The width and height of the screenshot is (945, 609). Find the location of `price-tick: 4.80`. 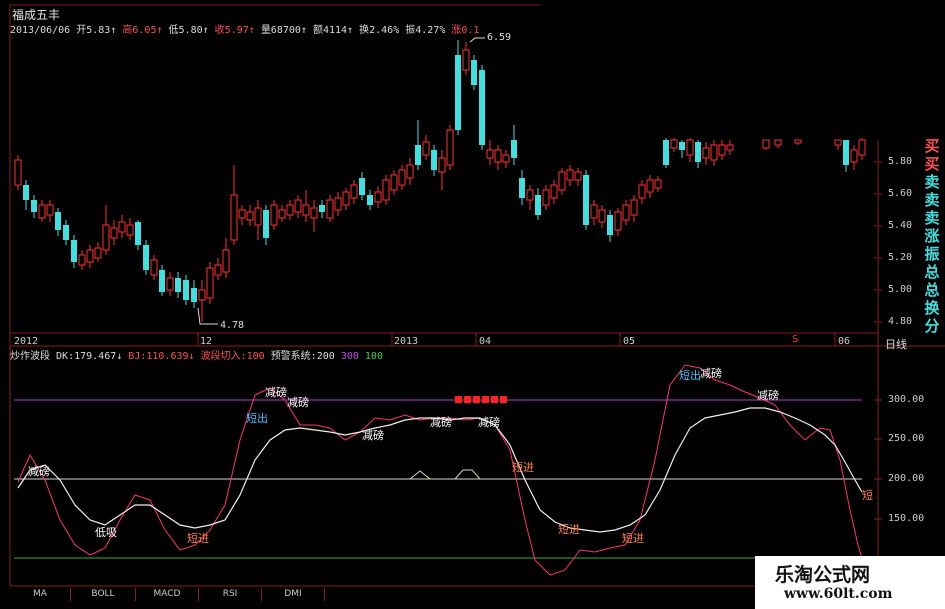

price-tick: 4.80 is located at coordinates (900, 321).